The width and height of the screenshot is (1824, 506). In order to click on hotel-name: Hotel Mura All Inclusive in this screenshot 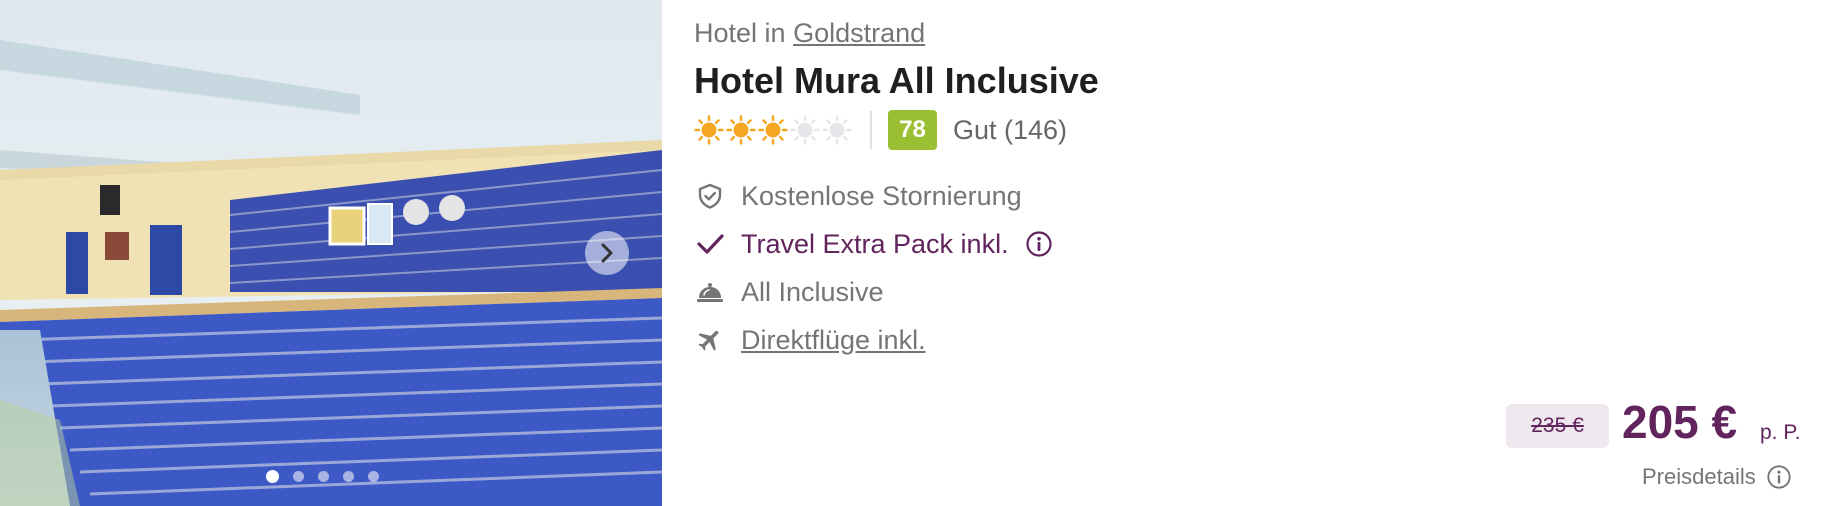, I will do `click(896, 81)`.